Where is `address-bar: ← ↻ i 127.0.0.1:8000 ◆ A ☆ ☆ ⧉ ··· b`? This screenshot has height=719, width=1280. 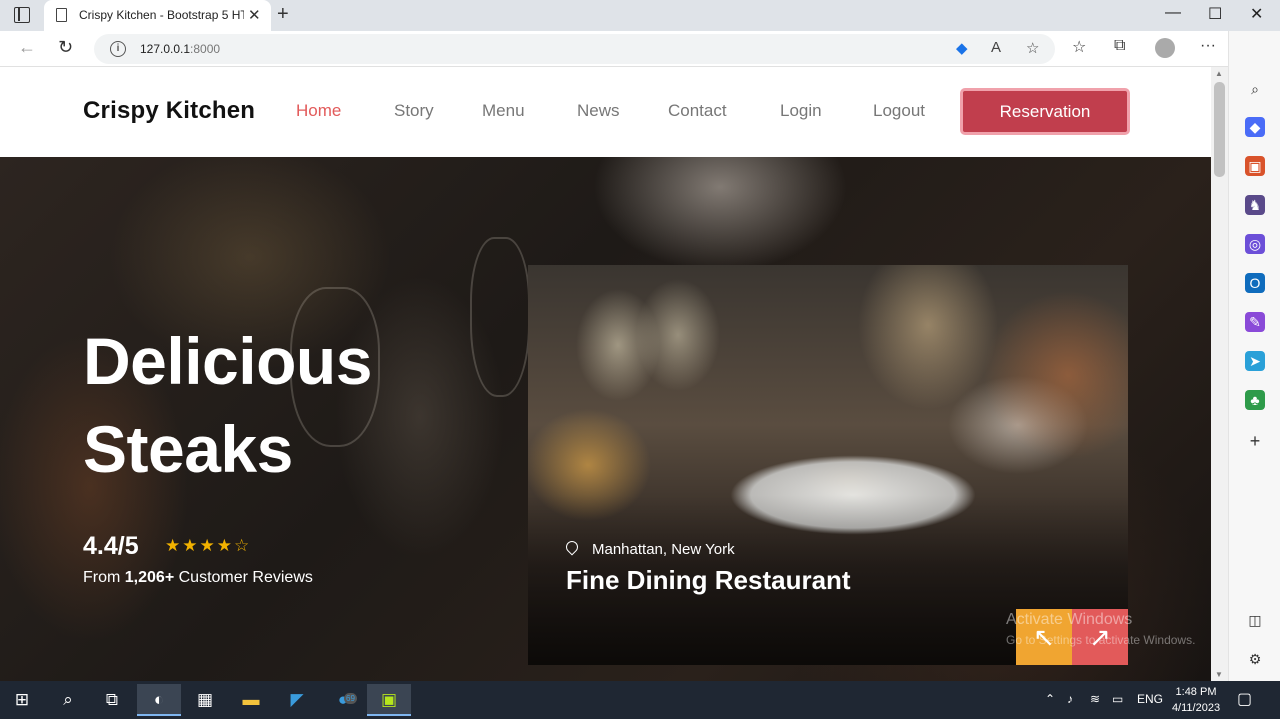
address-bar: ← ↻ i 127.0.0.1:8000 ◆ A ☆ ☆ ⧉ ··· b is located at coordinates (640, 49).